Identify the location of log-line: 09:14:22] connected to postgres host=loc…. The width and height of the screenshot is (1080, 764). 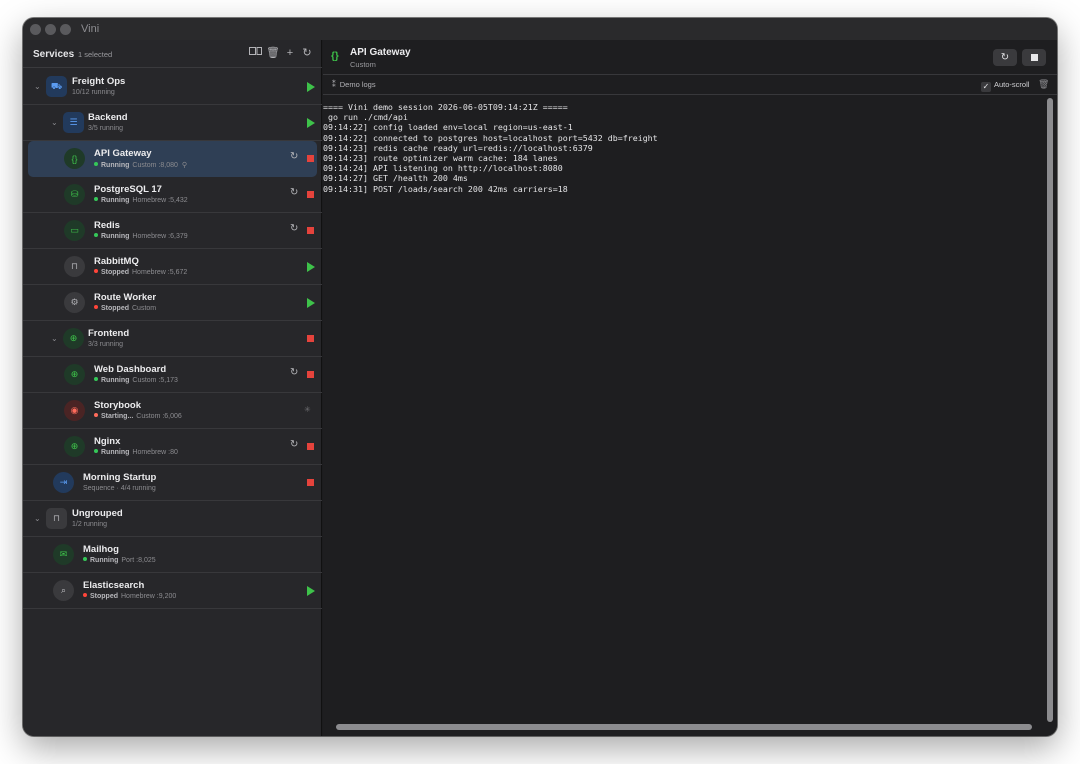
(490, 137).